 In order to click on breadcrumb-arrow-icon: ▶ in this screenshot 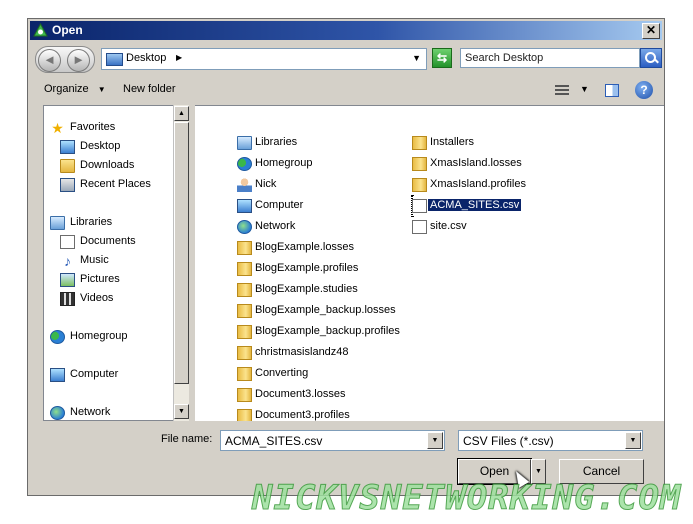, I will do `click(179, 57)`.